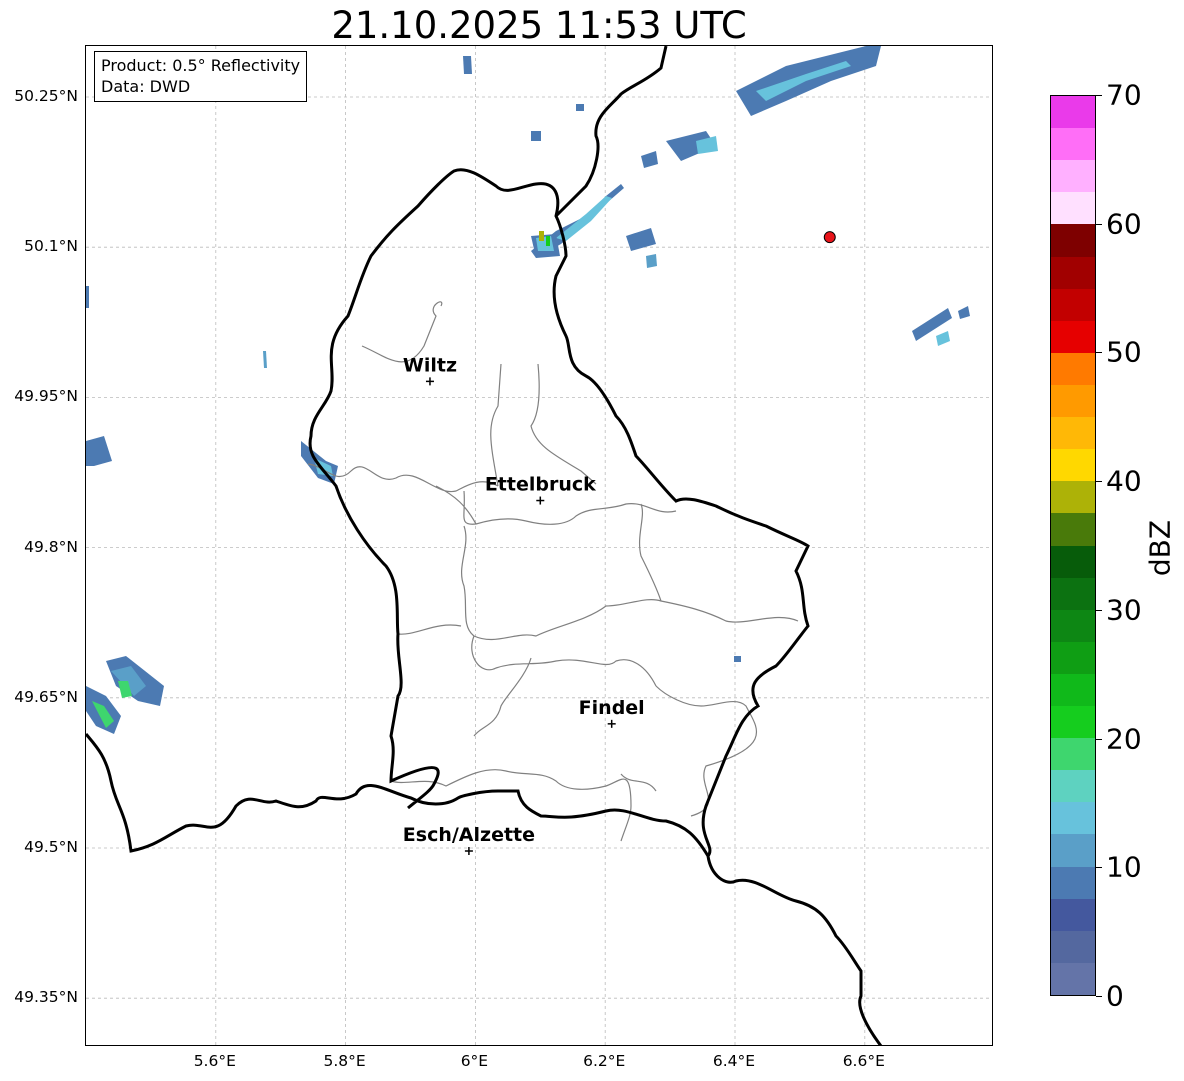 This screenshot has width=1184, height=1081. I want to click on city-label: Findel, so click(612, 708).